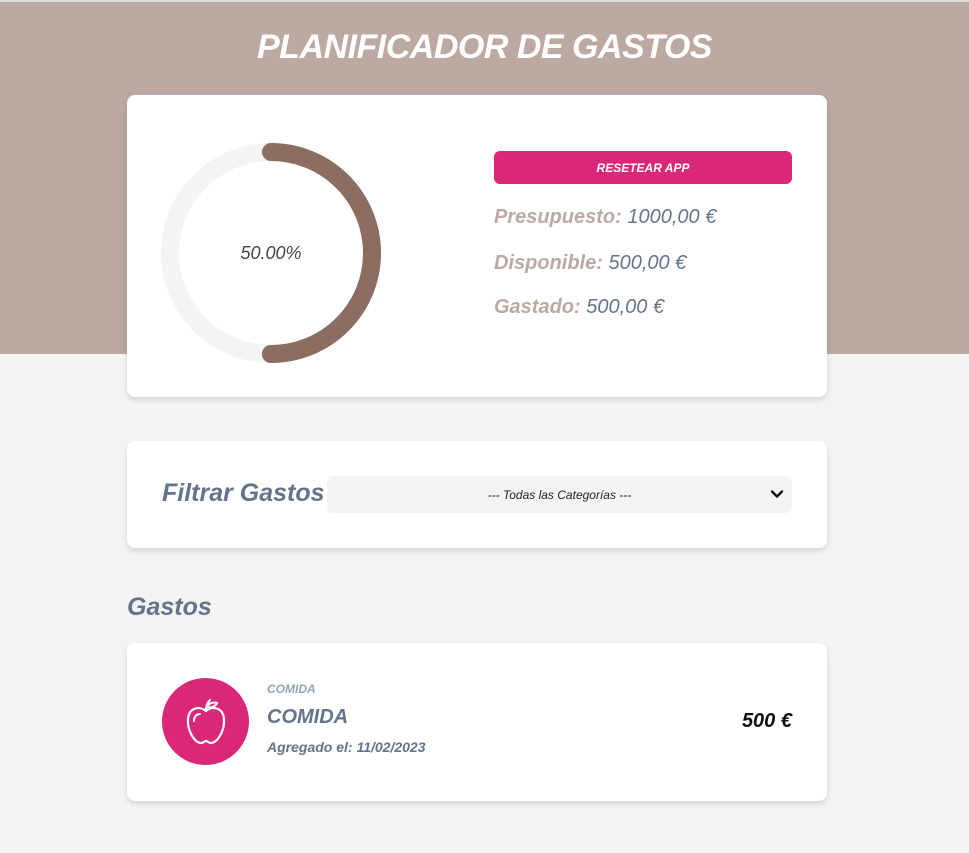 Image resolution: width=969 pixels, height=853 pixels. What do you see at coordinates (346, 747) in the screenshot?
I see `expense-date: Agregado el: 11/02/2023` at bounding box center [346, 747].